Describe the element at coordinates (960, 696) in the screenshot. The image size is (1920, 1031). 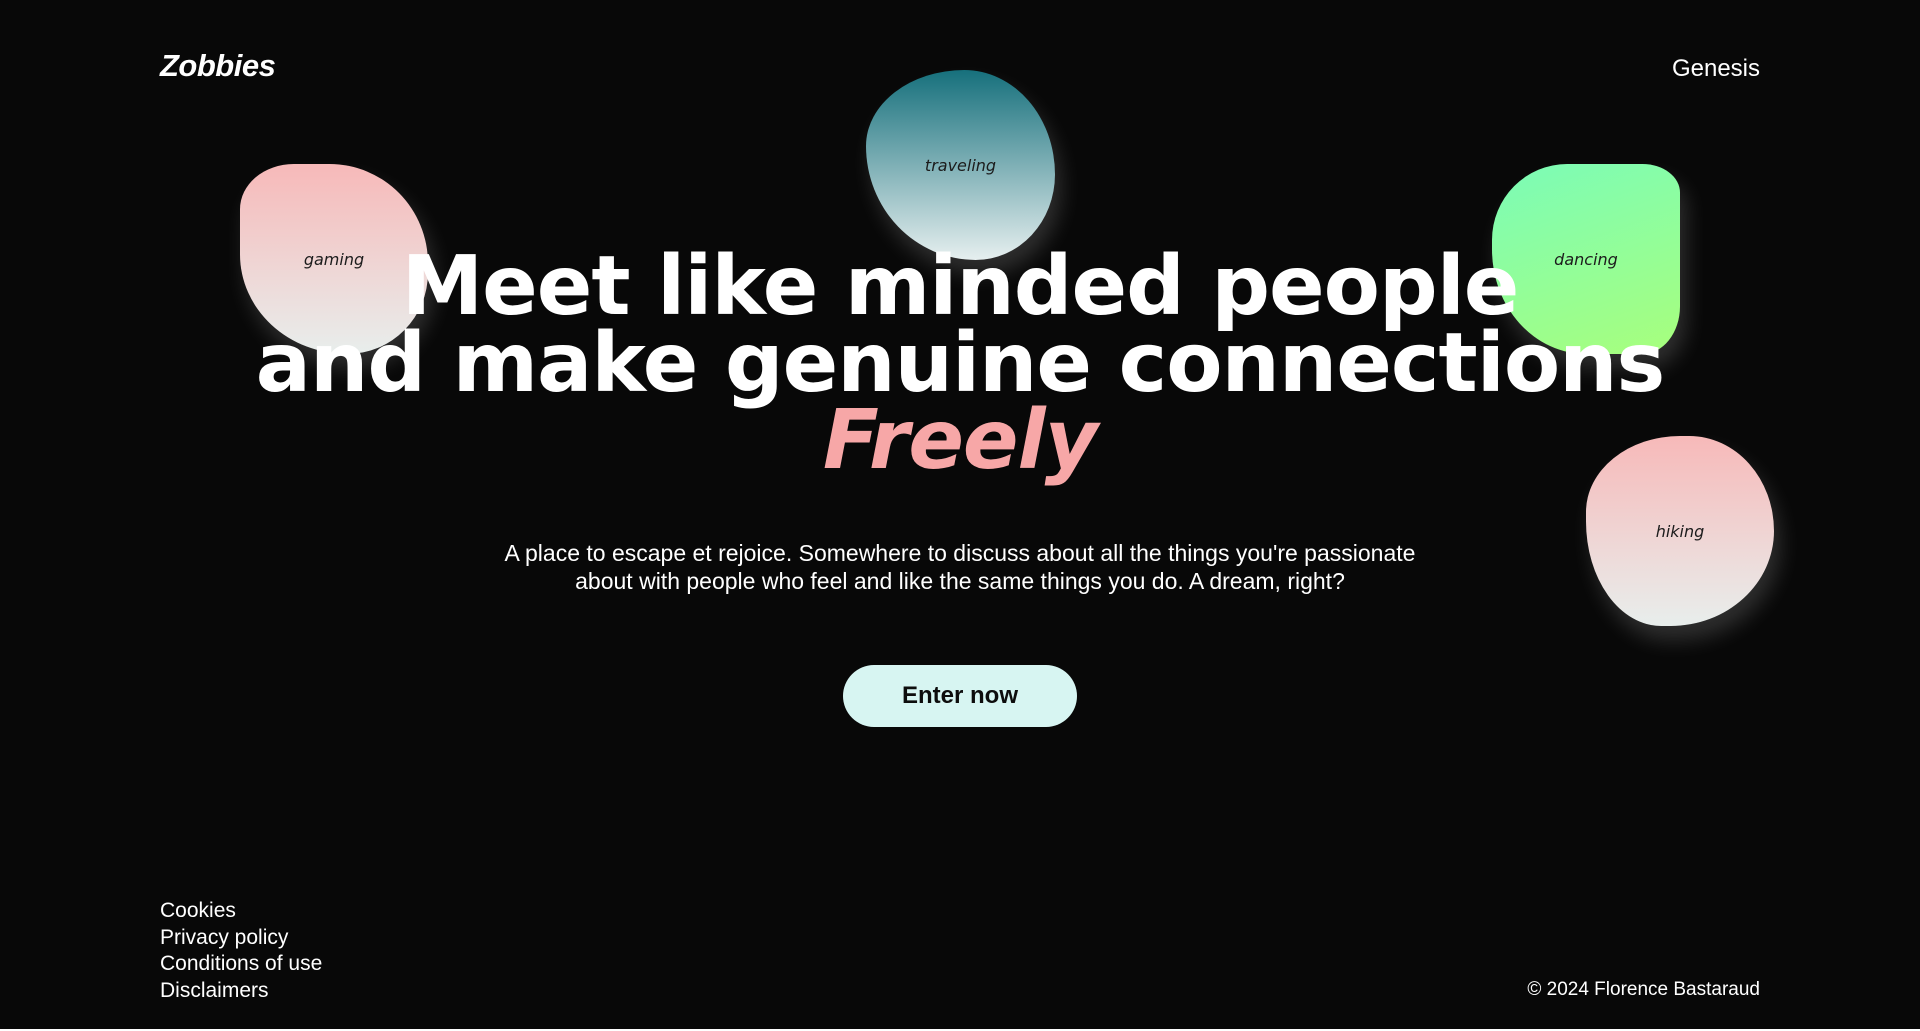
I see `enter-now-button: Enter now` at that location.